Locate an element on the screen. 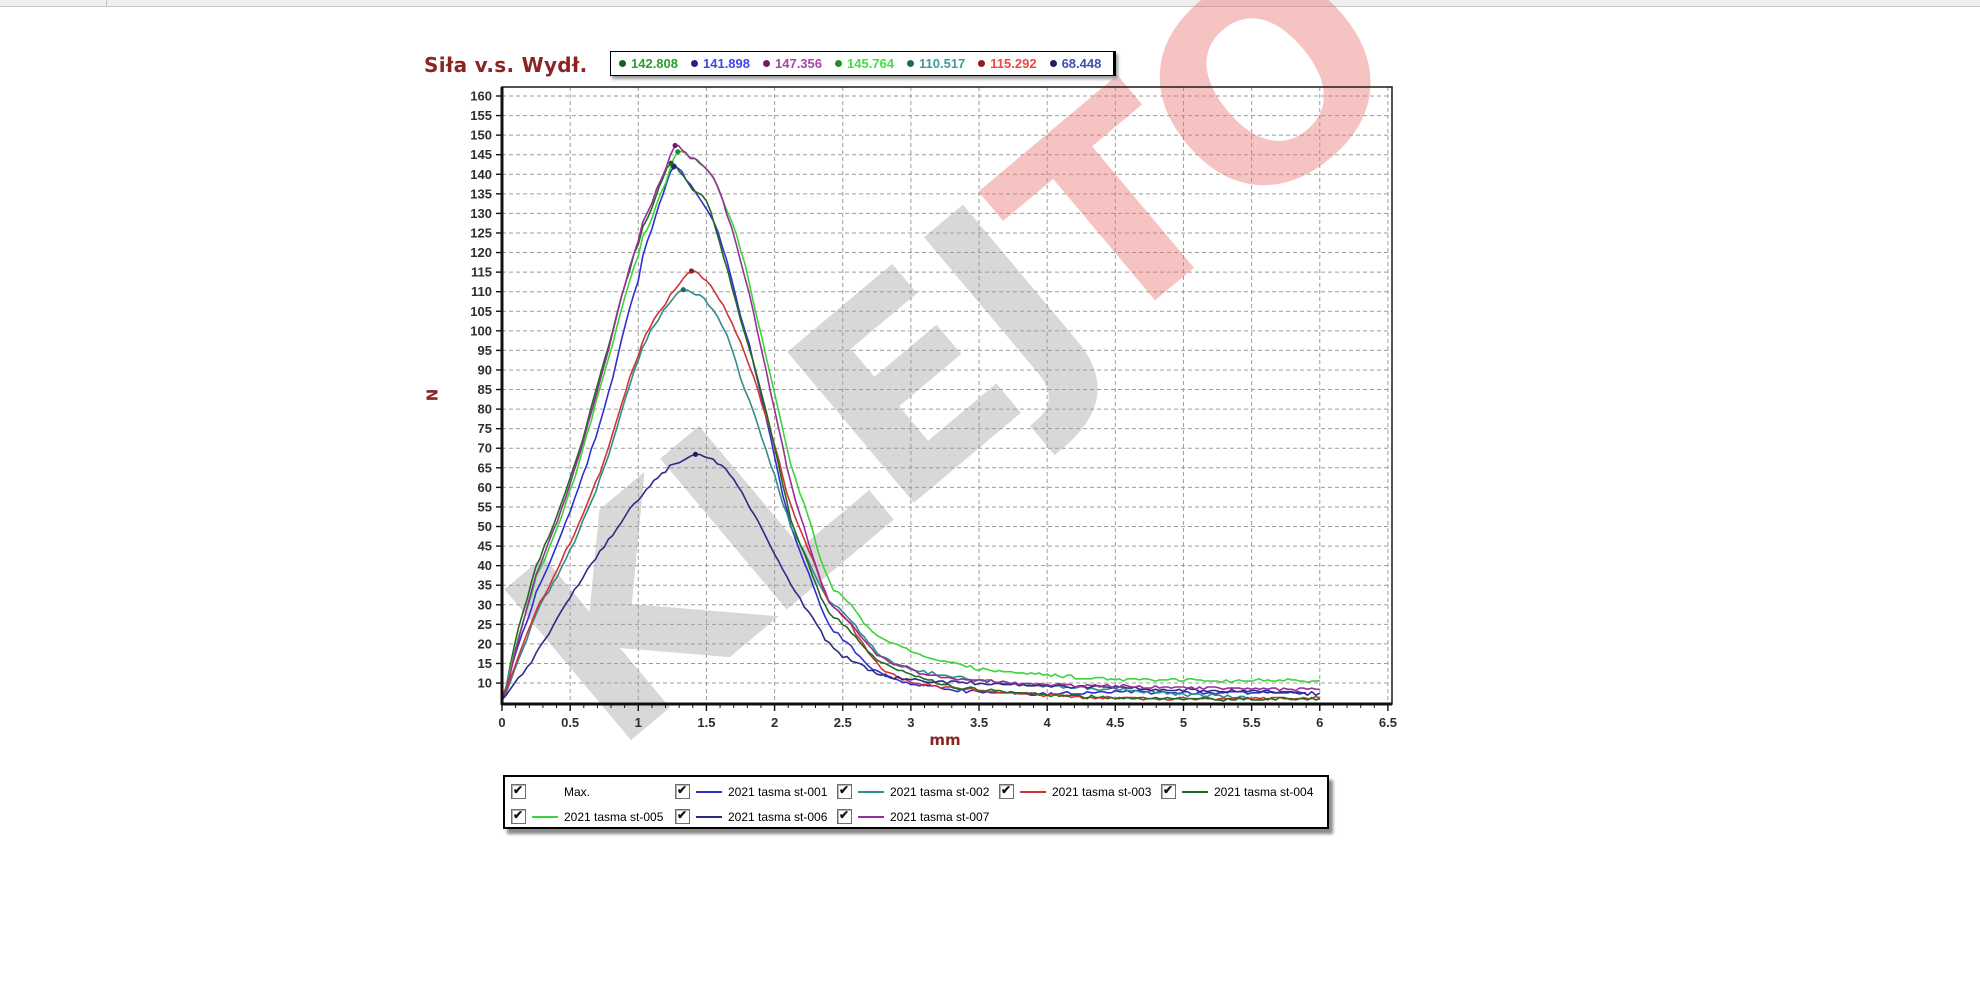 The image size is (1980, 1000). legend-value-item: 68.448 is located at coordinates (1075, 63).